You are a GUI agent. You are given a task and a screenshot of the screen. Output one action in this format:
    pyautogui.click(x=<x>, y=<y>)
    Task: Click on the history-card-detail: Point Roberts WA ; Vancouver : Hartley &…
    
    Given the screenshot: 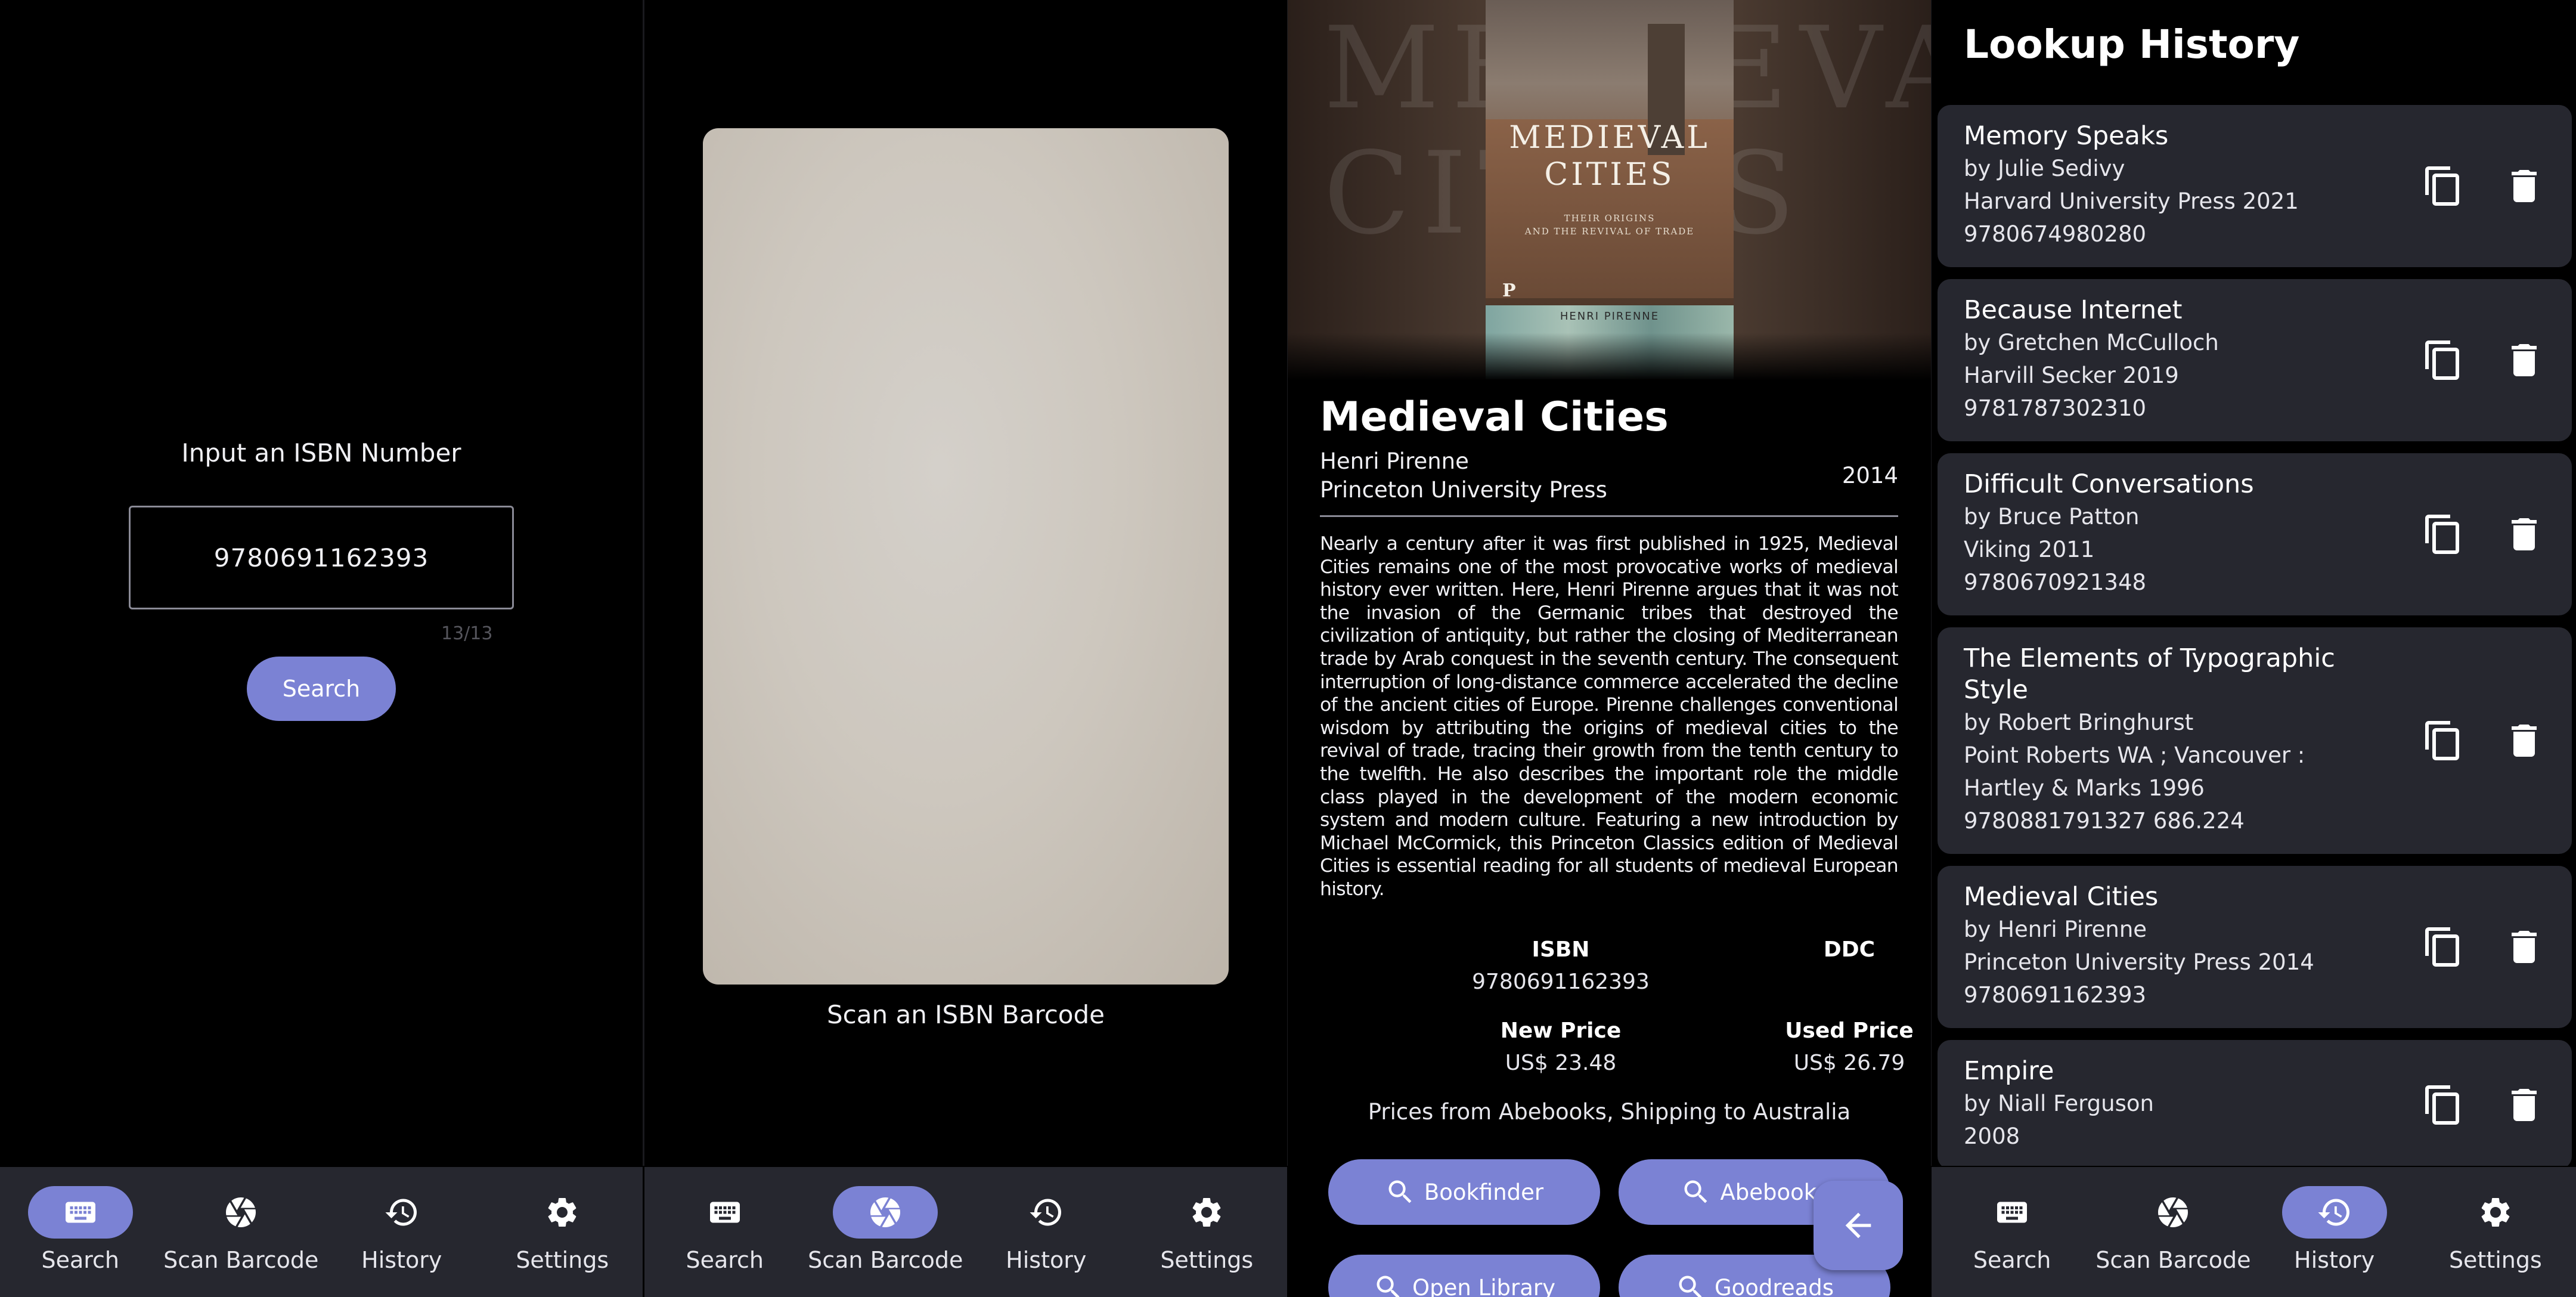 What is the action you would take?
    pyautogui.click(x=2134, y=771)
    